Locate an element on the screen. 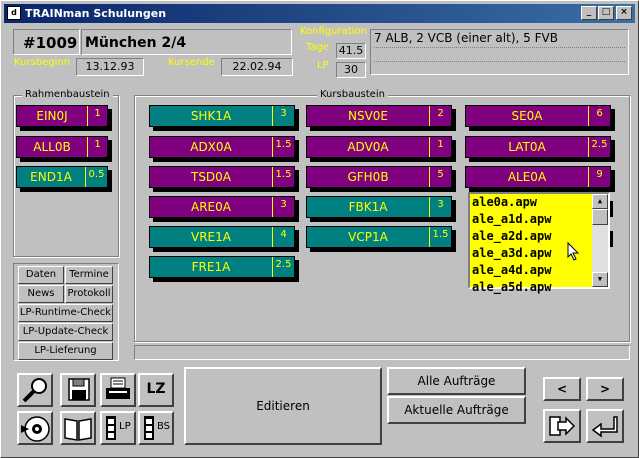  module-name: FBK1A is located at coordinates (368, 207).